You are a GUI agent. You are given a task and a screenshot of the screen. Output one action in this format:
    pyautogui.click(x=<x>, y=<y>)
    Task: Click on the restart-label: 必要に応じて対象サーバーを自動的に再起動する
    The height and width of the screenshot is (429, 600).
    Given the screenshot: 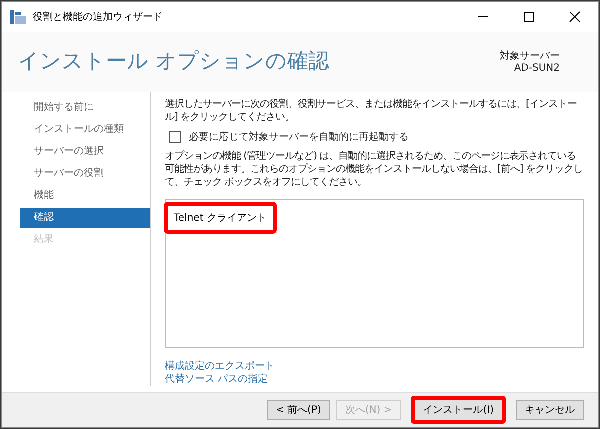 What is the action you would take?
    pyautogui.click(x=299, y=137)
    